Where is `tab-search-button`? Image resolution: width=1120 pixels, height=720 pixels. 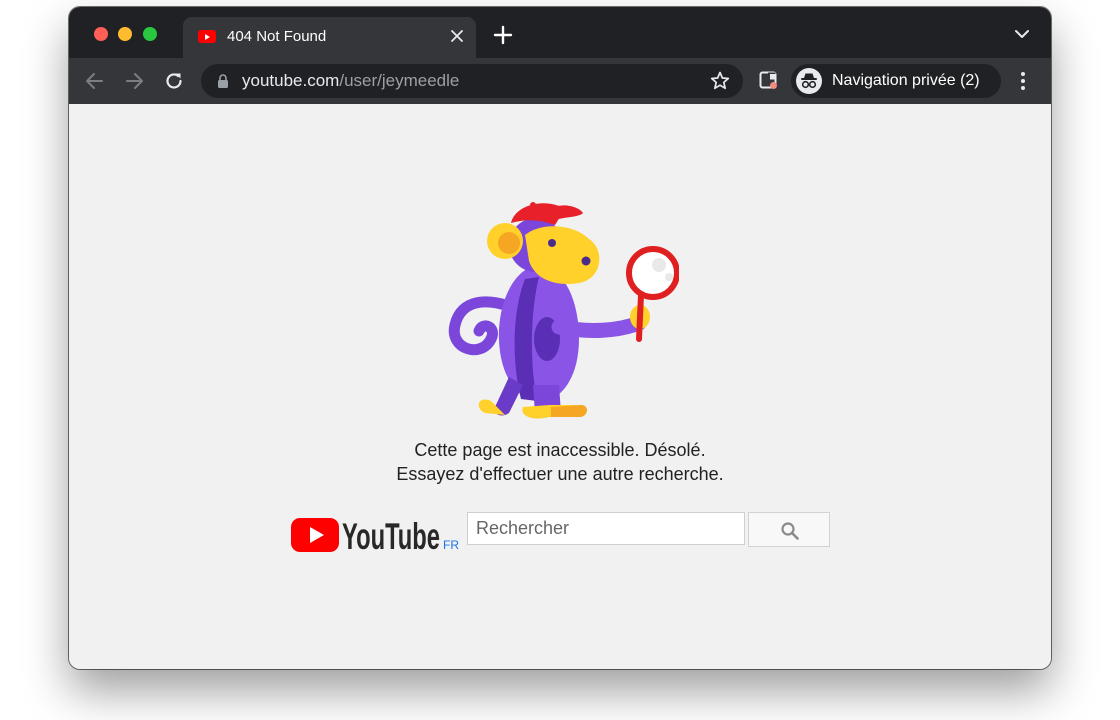
tab-search-button is located at coordinates (1022, 34).